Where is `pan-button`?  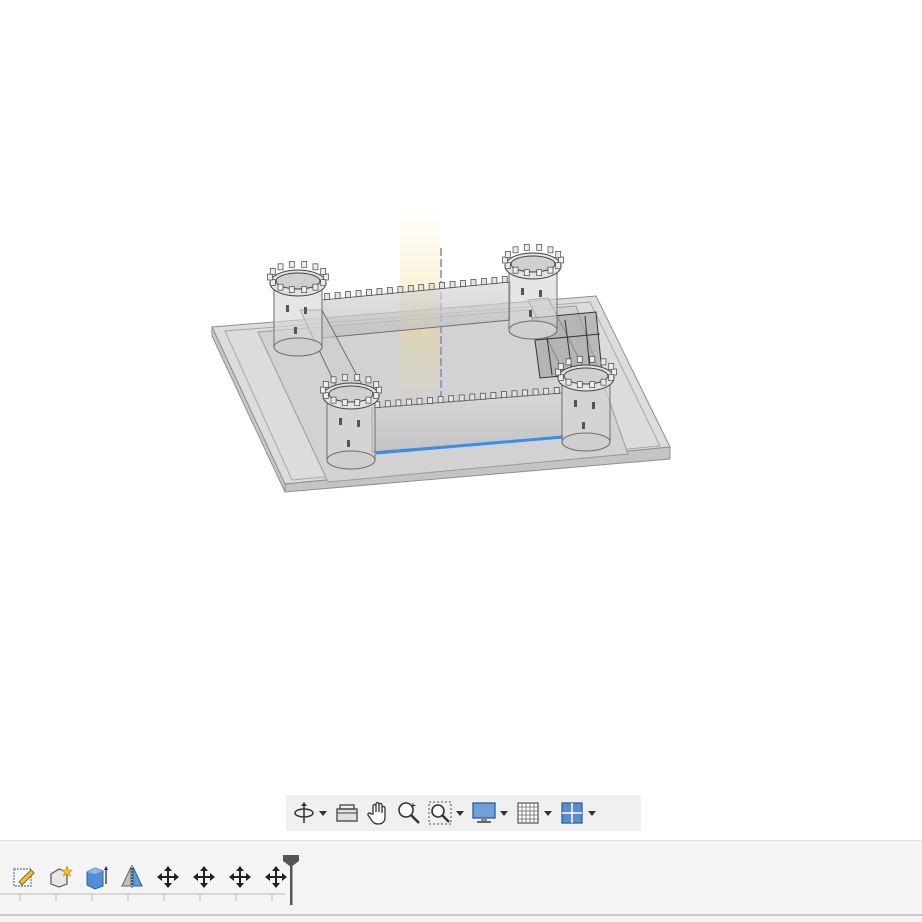
pan-button is located at coordinates (378, 813).